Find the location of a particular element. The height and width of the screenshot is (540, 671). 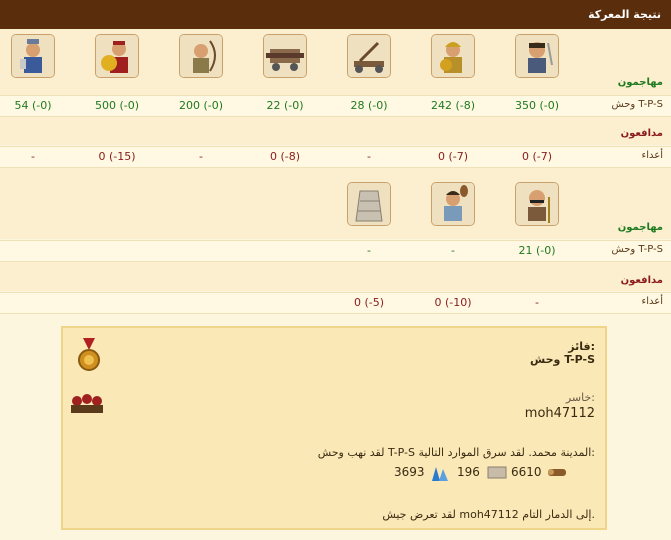

defeated-icon is located at coordinates (87, 406).